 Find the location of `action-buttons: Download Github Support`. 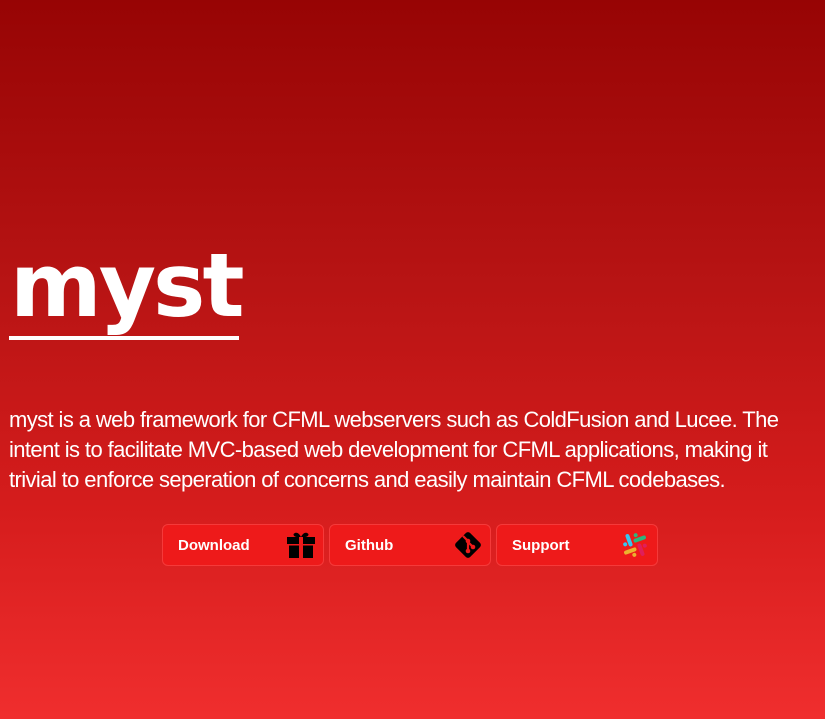

action-buttons: Download Github Support is located at coordinates (410, 545).